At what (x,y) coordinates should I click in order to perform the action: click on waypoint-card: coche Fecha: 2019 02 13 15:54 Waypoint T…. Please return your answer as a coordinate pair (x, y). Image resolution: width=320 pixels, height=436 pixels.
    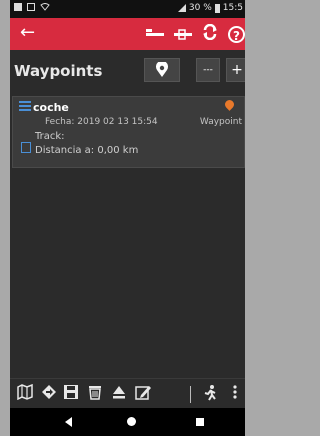
    Looking at the image, I should click on (128, 132).